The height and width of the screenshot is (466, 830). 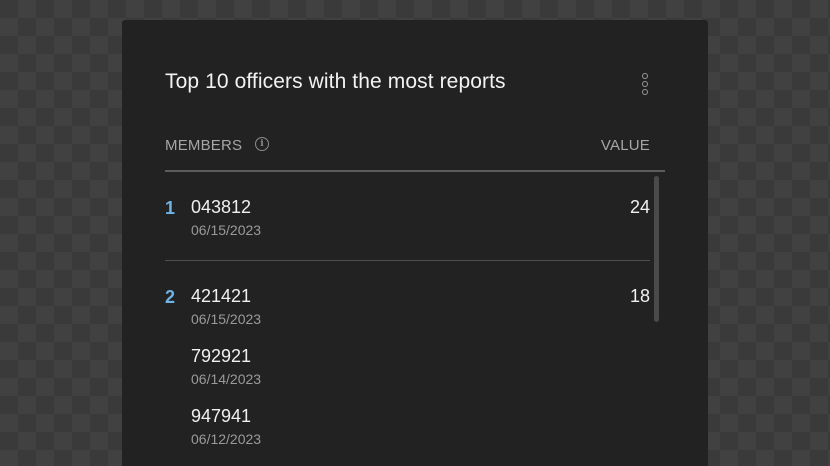 What do you see at coordinates (221, 356) in the screenshot?
I see `member-id: 792921` at bounding box center [221, 356].